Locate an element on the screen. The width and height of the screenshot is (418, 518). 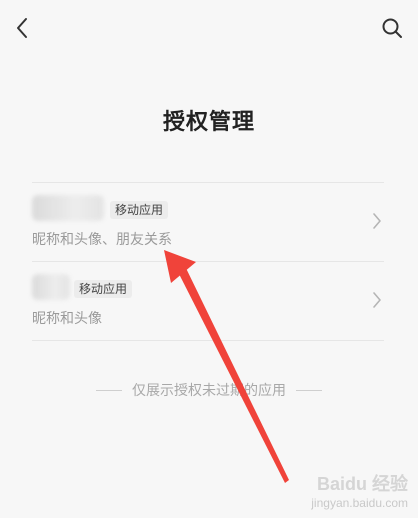
list-item: 移动应用 昵称和头像 is located at coordinates (208, 301).